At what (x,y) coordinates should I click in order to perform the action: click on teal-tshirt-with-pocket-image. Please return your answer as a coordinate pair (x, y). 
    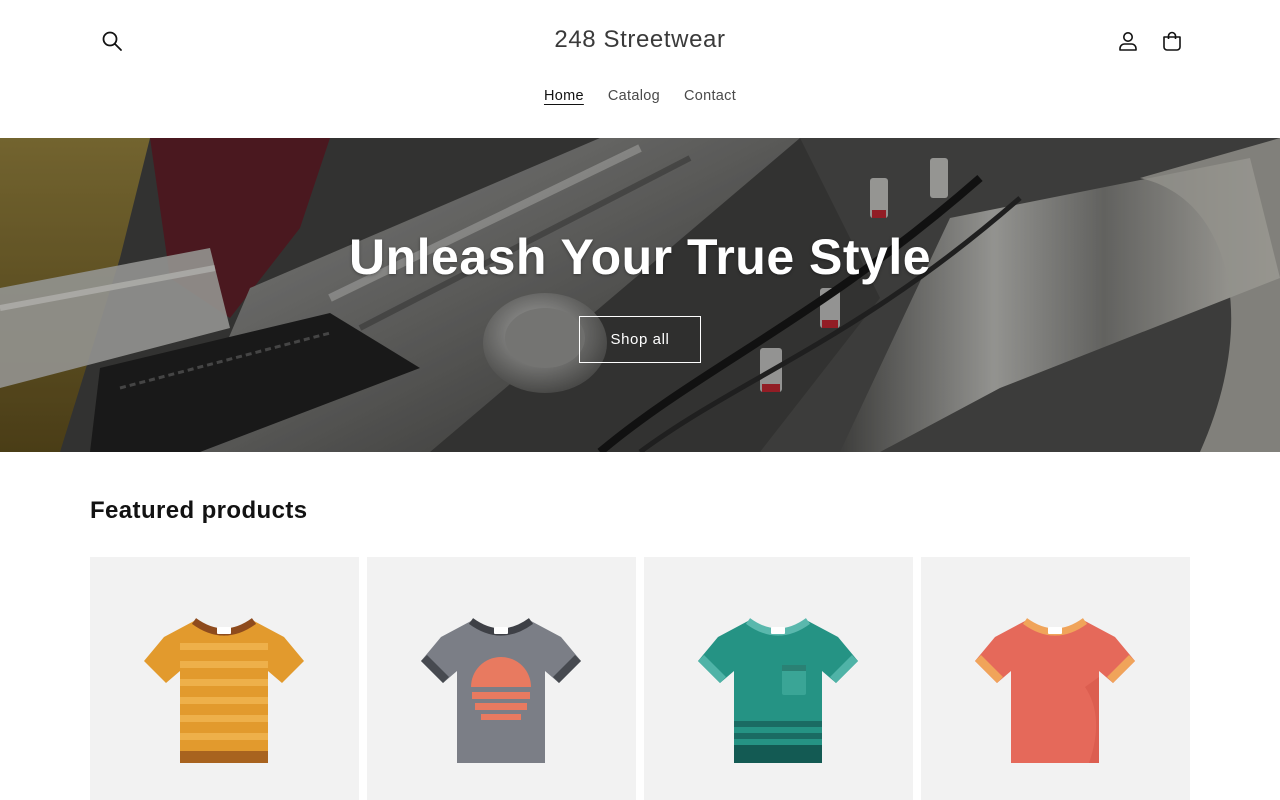
    Looking at the image, I should click on (778, 690).